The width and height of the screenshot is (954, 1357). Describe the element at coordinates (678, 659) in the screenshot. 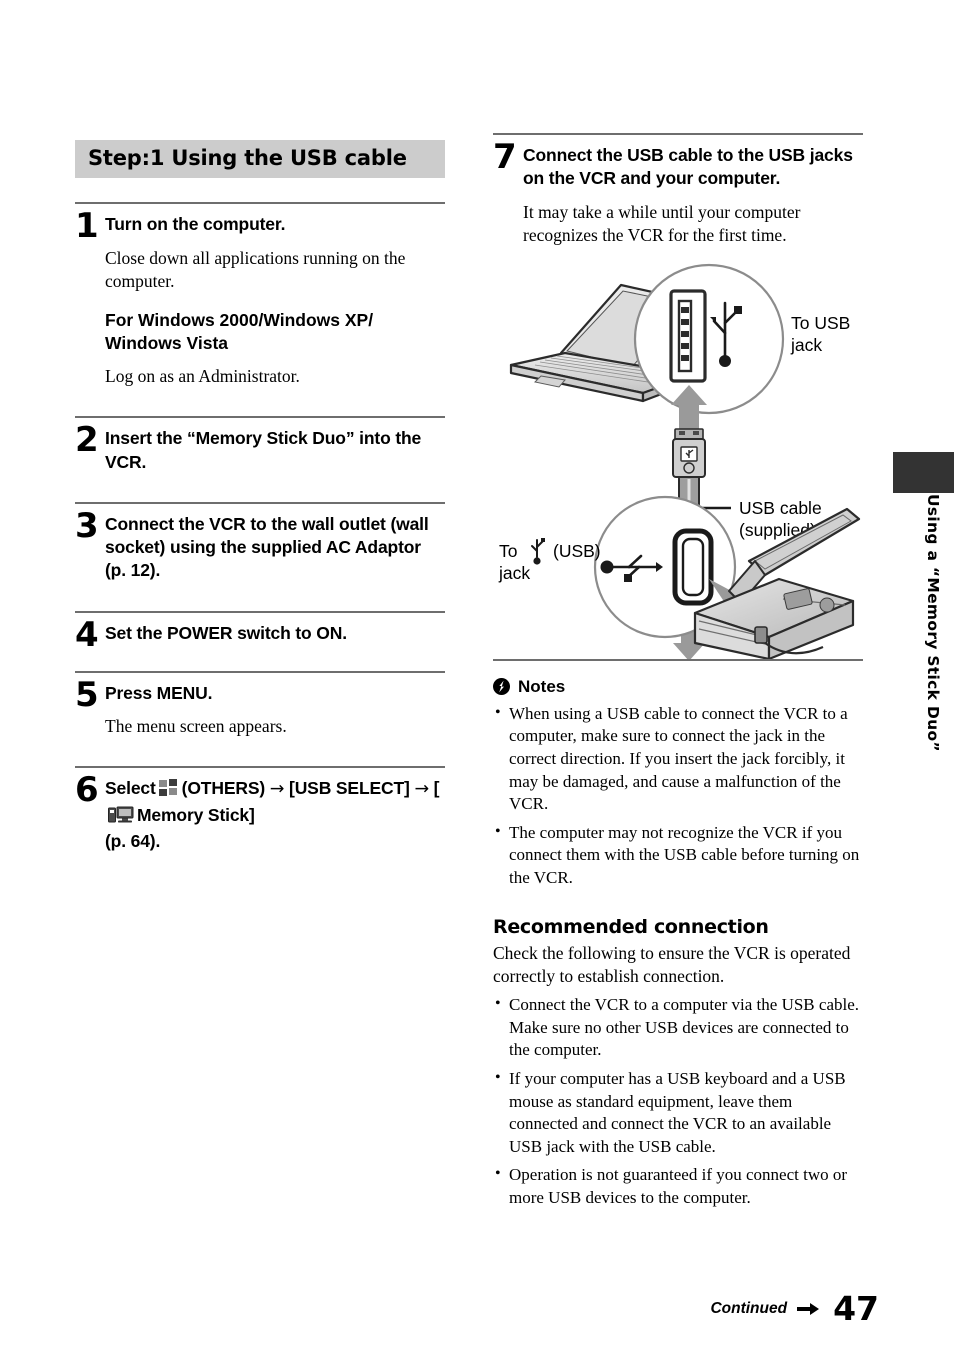

I see `divider` at that location.